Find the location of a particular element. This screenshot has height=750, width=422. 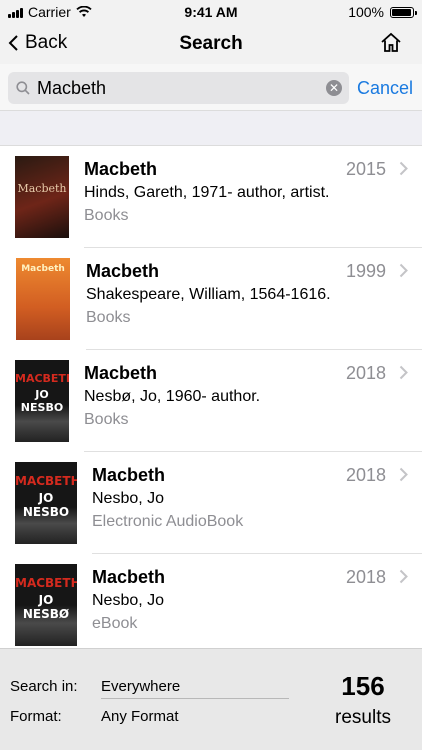

result-year: 2015 is located at coordinates (365, 169).